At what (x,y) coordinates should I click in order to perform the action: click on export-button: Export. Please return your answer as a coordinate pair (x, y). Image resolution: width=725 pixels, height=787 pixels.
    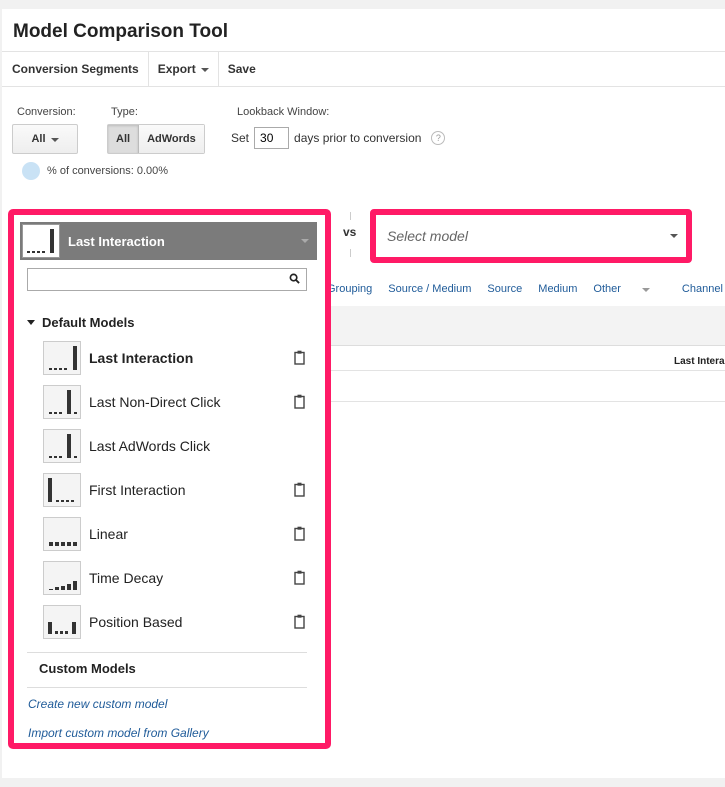
    Looking at the image, I should click on (184, 69).